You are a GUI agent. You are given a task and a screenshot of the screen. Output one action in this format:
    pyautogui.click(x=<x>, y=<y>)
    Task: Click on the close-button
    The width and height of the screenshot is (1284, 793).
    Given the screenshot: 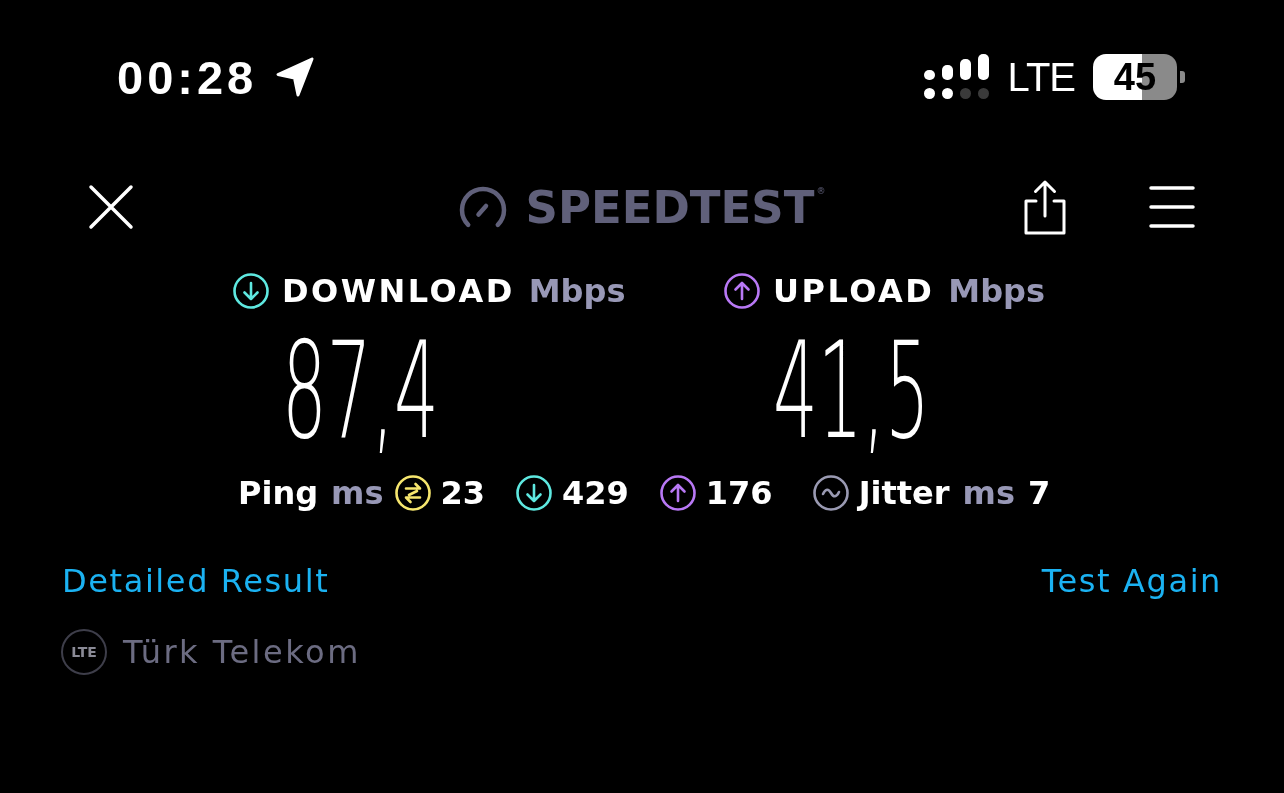 What is the action you would take?
    pyautogui.click(x=111, y=207)
    